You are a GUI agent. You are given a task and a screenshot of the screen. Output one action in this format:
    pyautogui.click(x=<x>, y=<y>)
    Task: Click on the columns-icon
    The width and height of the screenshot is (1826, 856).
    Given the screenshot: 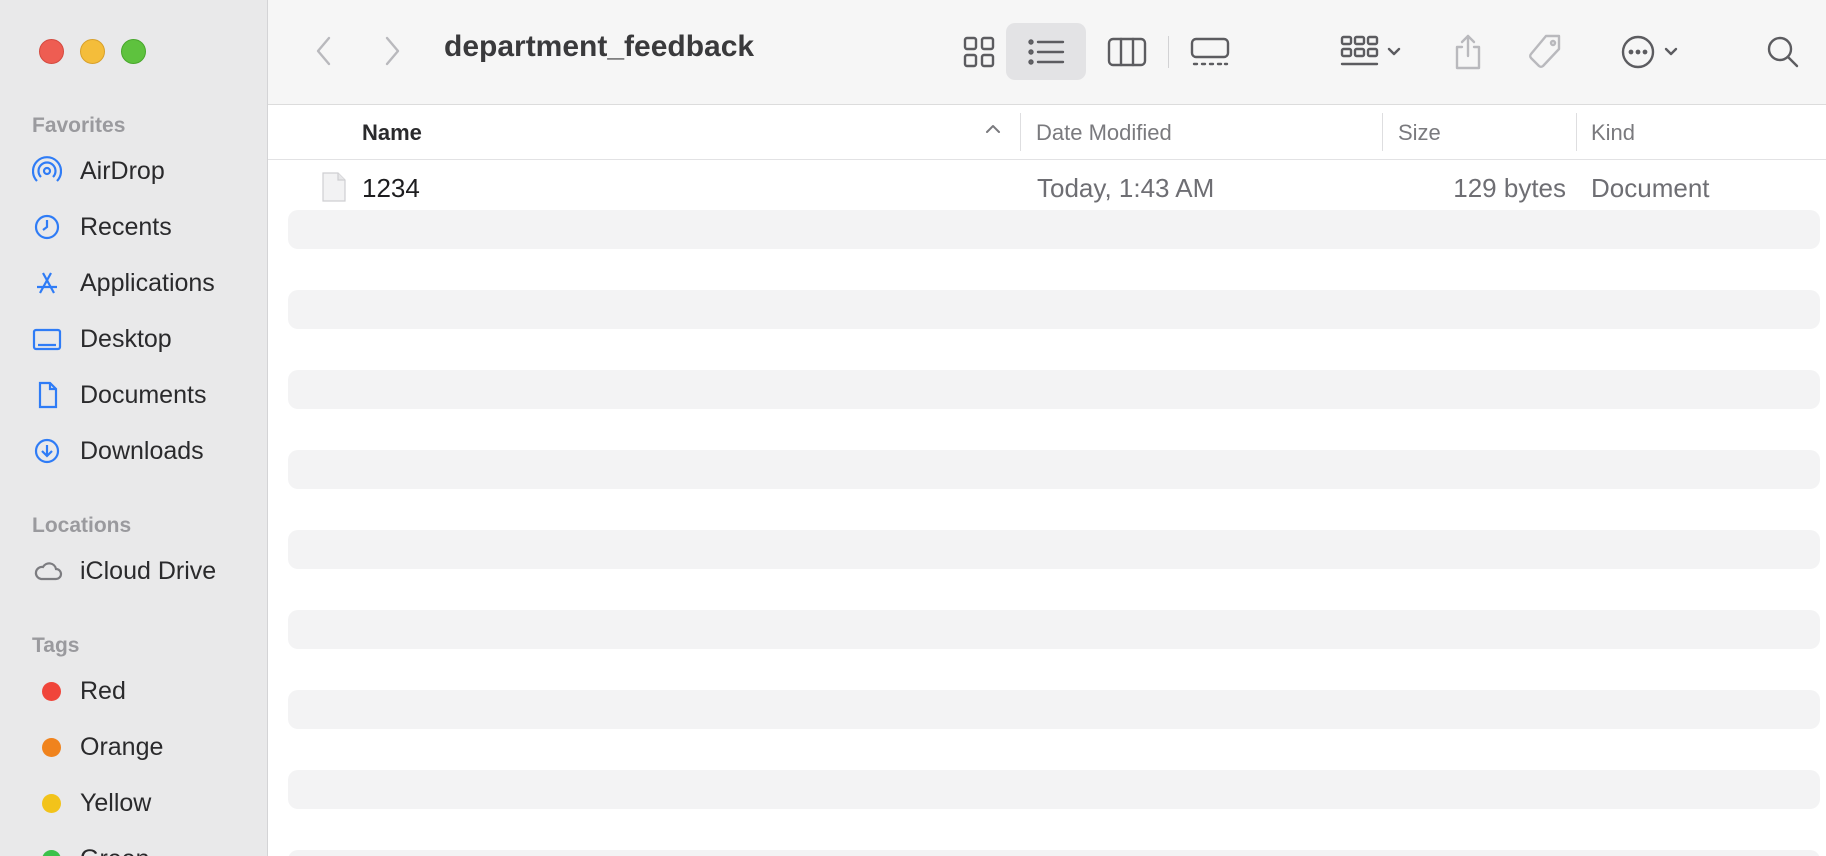 What is the action you would take?
    pyautogui.click(x=1127, y=52)
    